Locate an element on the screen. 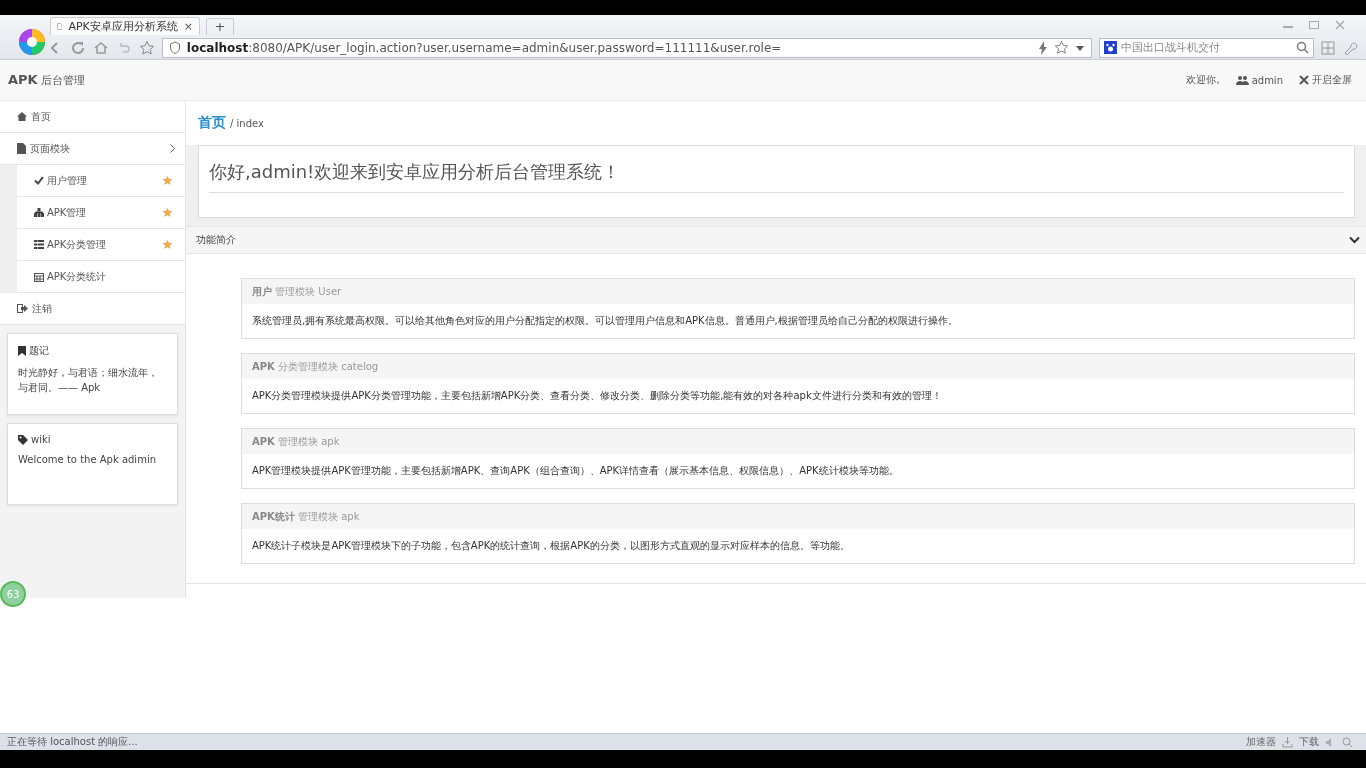 The image size is (1366, 768). sidebar-item: 首页 is located at coordinates (92, 117).